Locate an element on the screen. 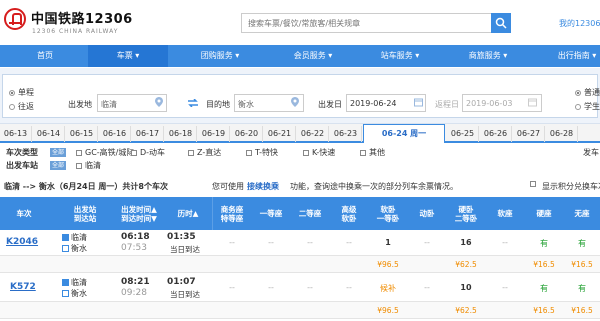 The image size is (600, 321). nav-business-service: 商旅服务 ▾ is located at coordinates (488, 56).